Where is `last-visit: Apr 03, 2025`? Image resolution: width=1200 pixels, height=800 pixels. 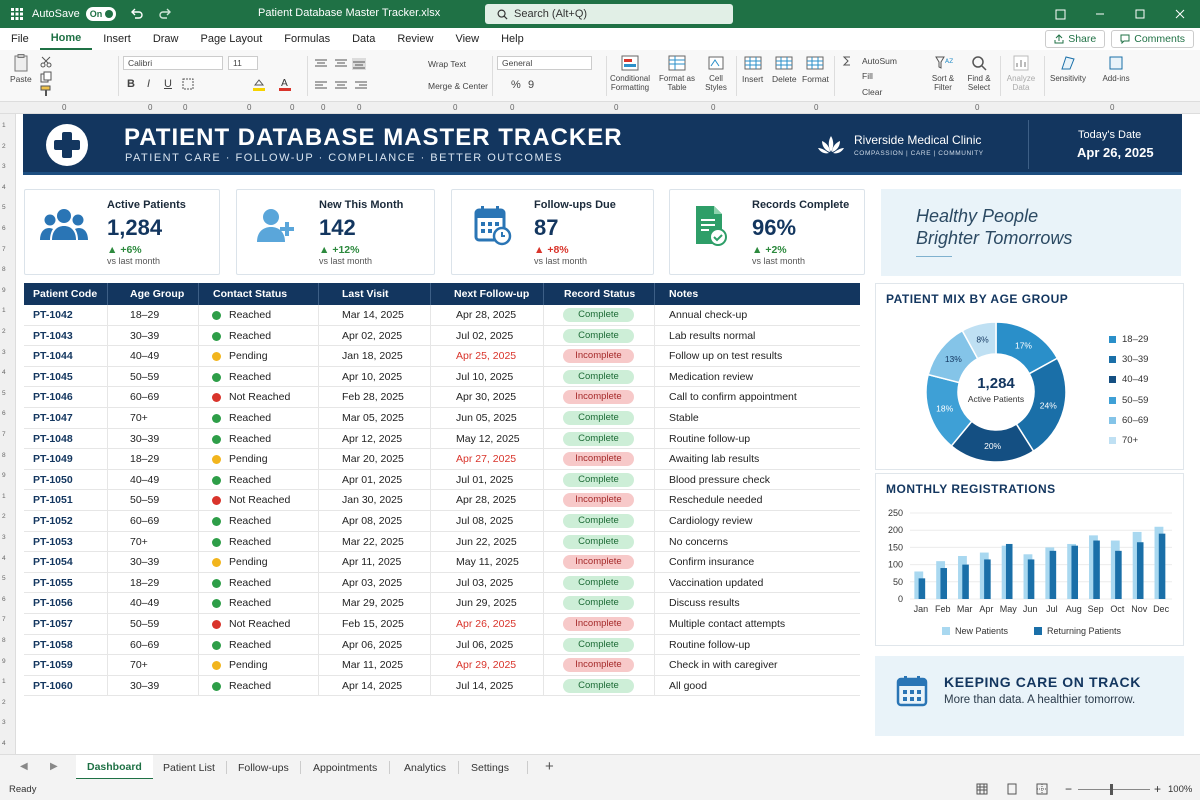
last-visit: Apr 03, 2025 is located at coordinates (372, 583).